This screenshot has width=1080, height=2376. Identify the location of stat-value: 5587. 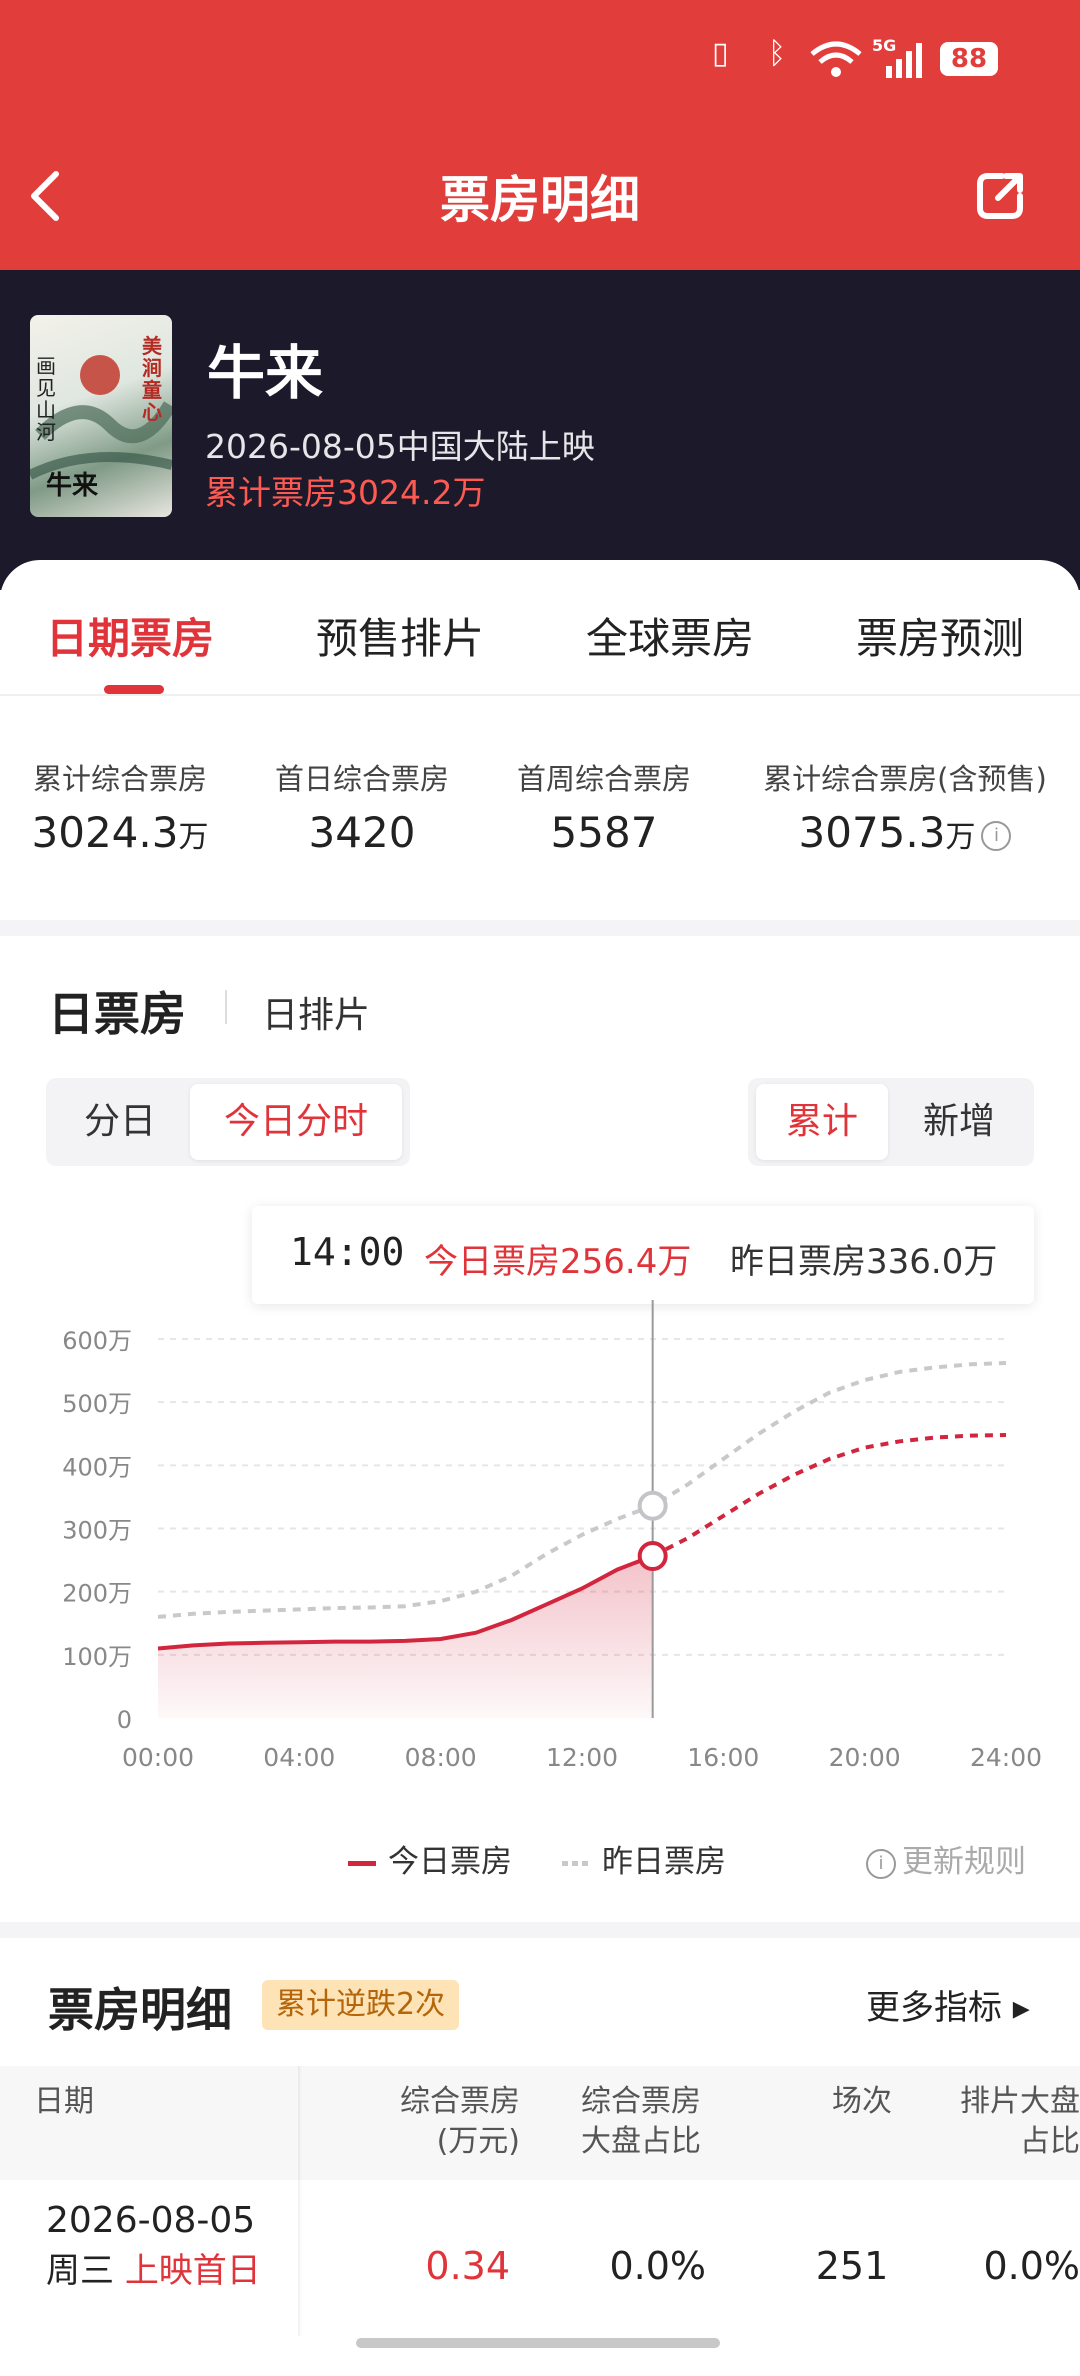
(604, 832).